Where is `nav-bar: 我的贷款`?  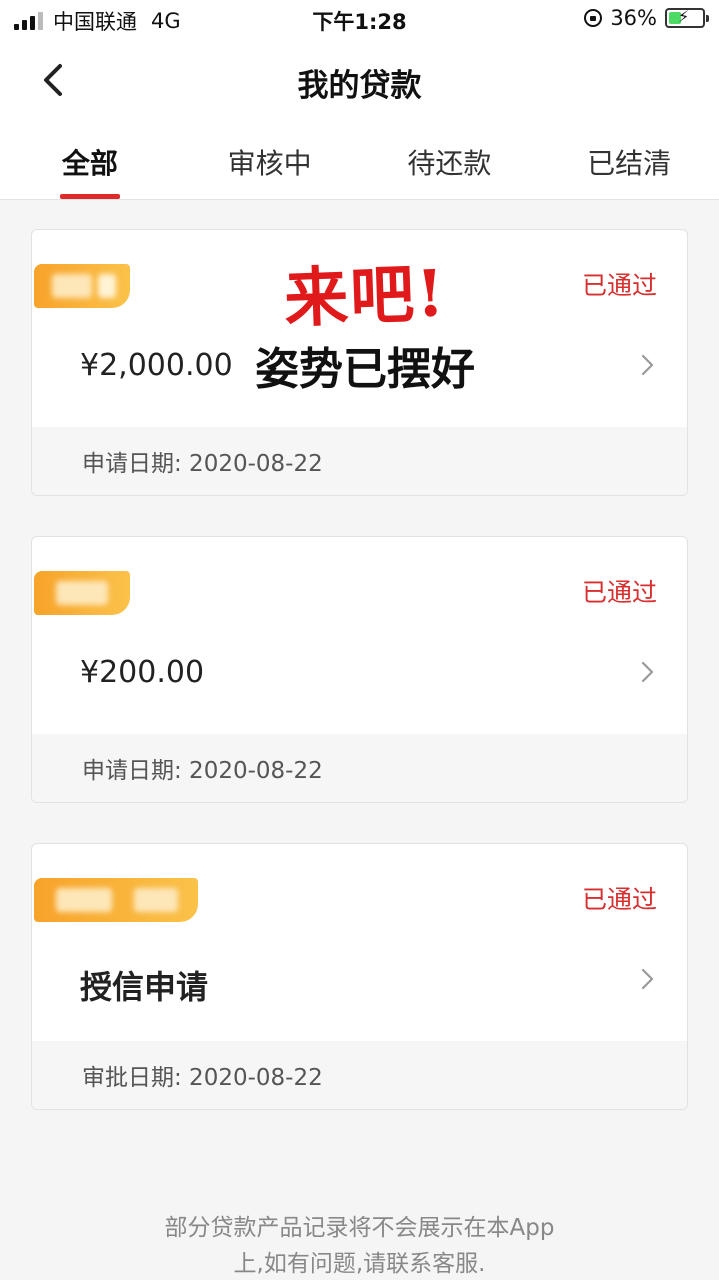 nav-bar: 我的贷款 is located at coordinates (359, 81).